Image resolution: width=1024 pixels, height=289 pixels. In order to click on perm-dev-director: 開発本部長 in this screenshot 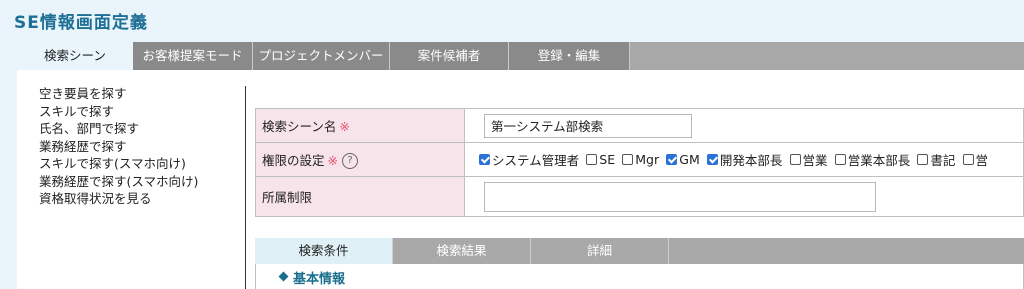, I will do `click(744, 159)`.